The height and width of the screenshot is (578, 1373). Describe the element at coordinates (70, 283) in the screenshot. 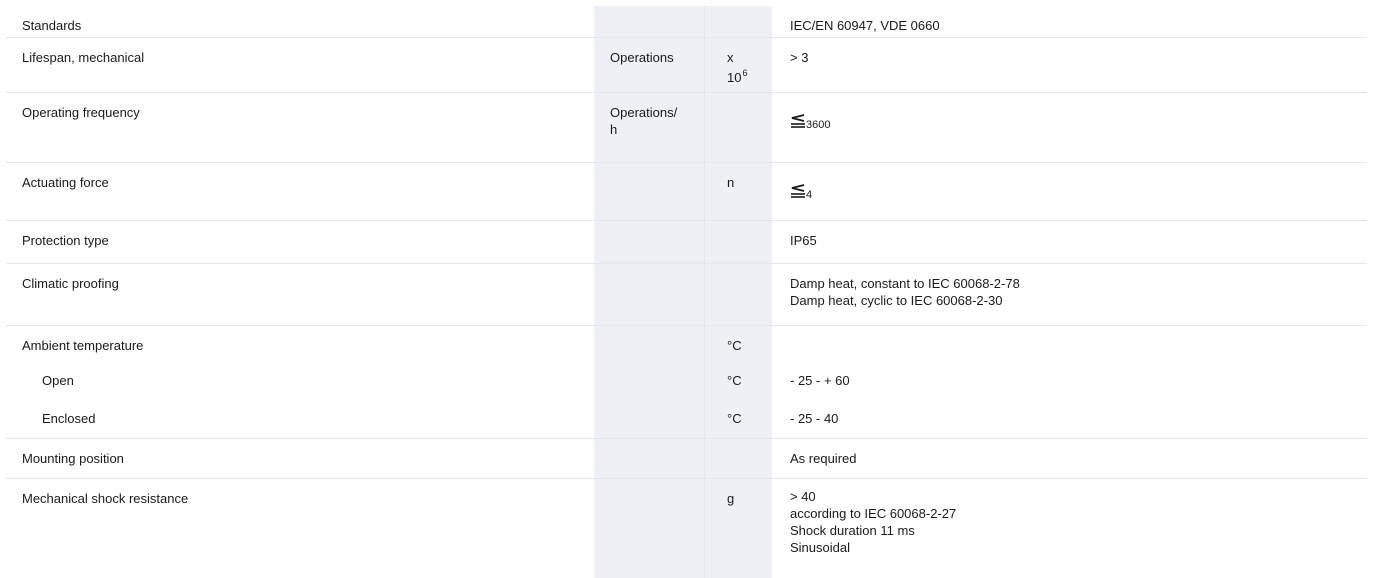

I see `row-label: Climatic proofing` at that location.